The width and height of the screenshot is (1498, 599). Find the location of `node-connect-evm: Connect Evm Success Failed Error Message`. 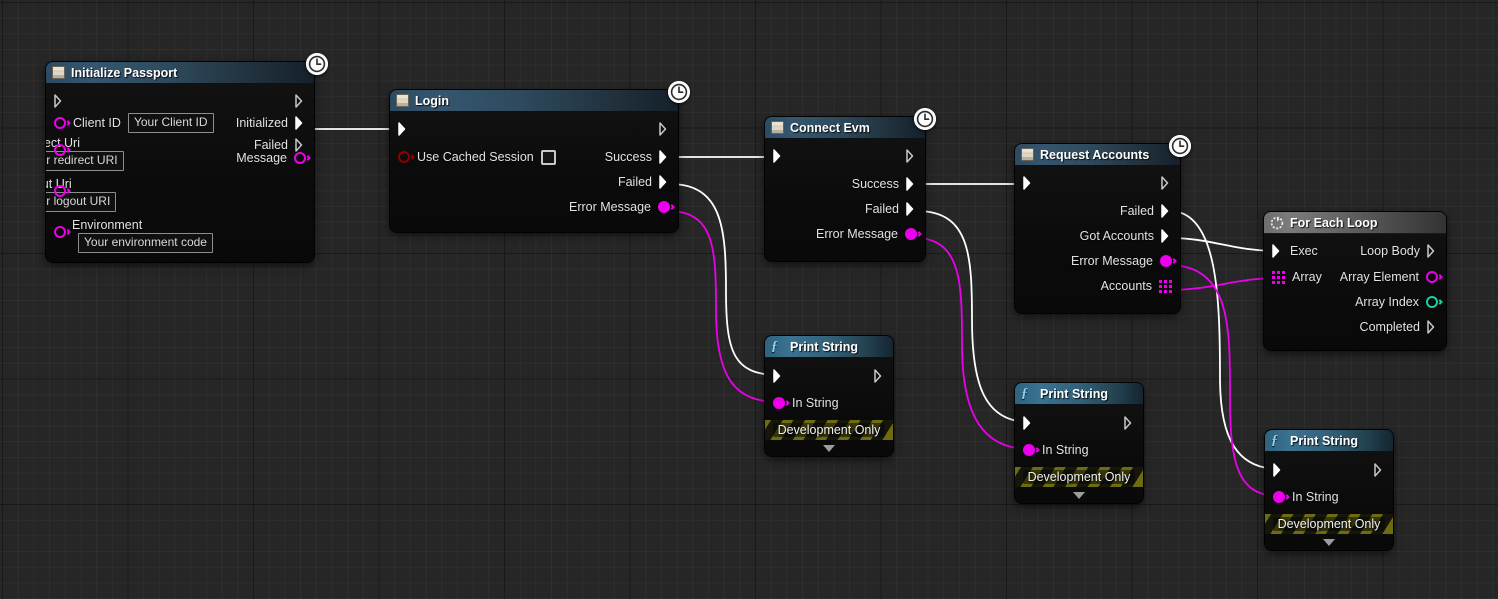

node-connect-evm: Connect Evm Success Failed Error Message is located at coordinates (850, 184).